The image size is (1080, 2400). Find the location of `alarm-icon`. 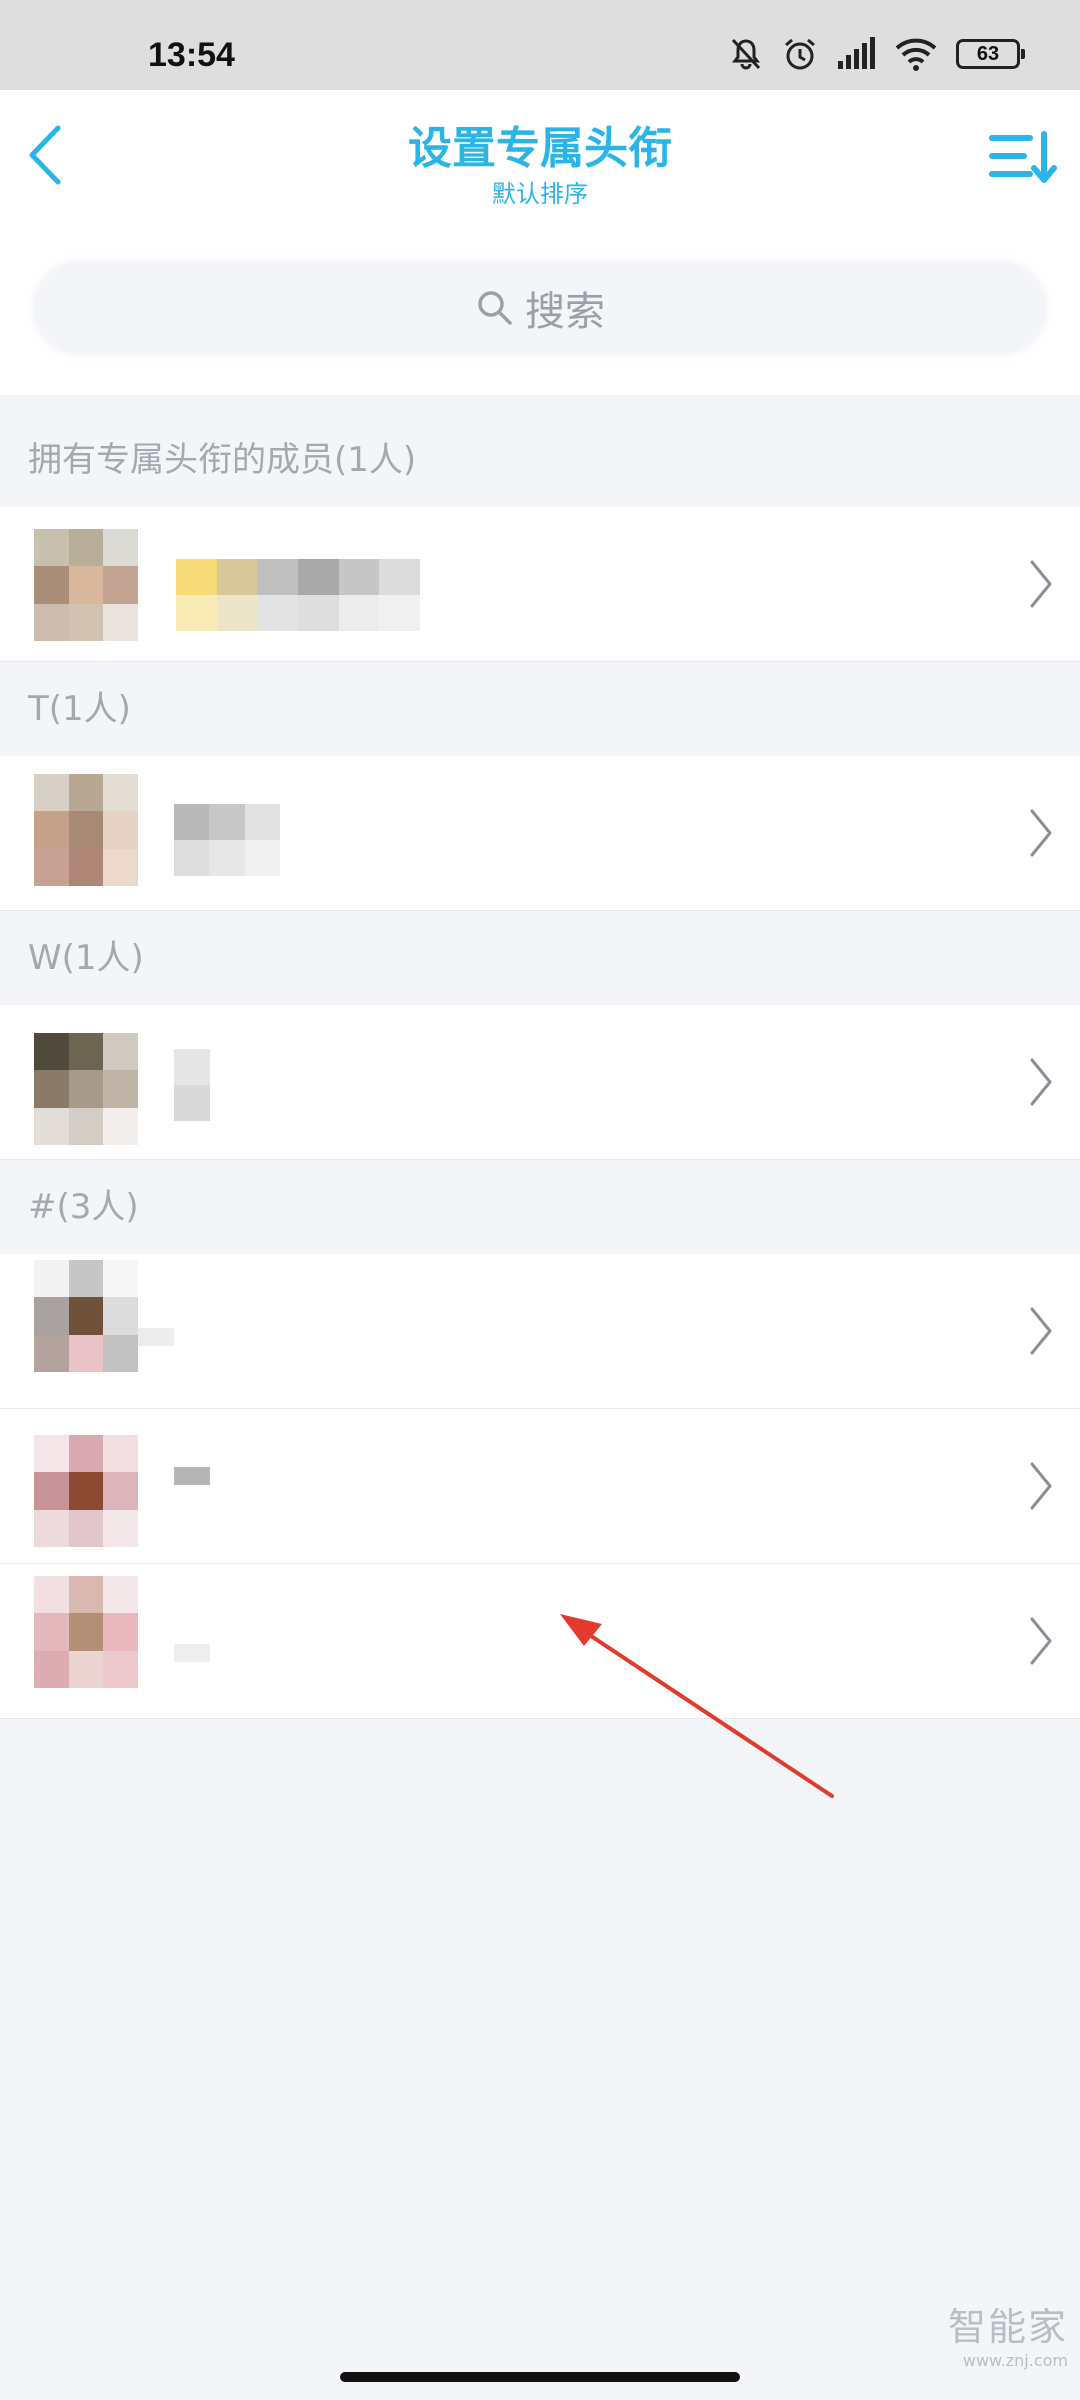

alarm-icon is located at coordinates (800, 54).